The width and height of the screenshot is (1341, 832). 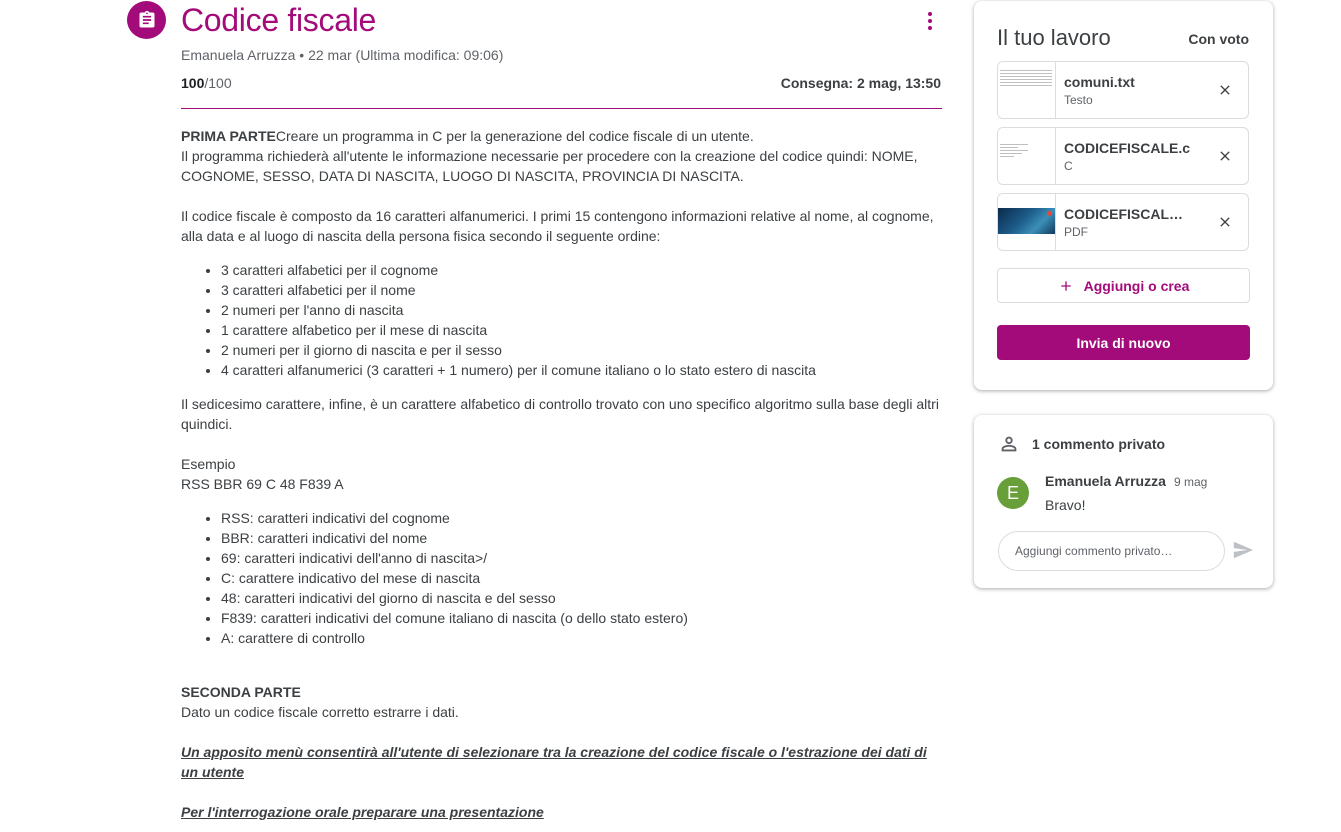 What do you see at coordinates (279, 20) in the screenshot?
I see `page-title: Codice fiscale` at bounding box center [279, 20].